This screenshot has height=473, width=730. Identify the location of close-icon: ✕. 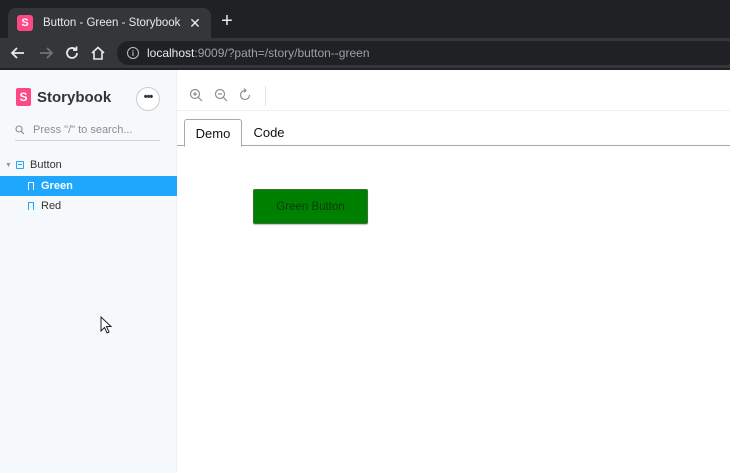
(195, 23).